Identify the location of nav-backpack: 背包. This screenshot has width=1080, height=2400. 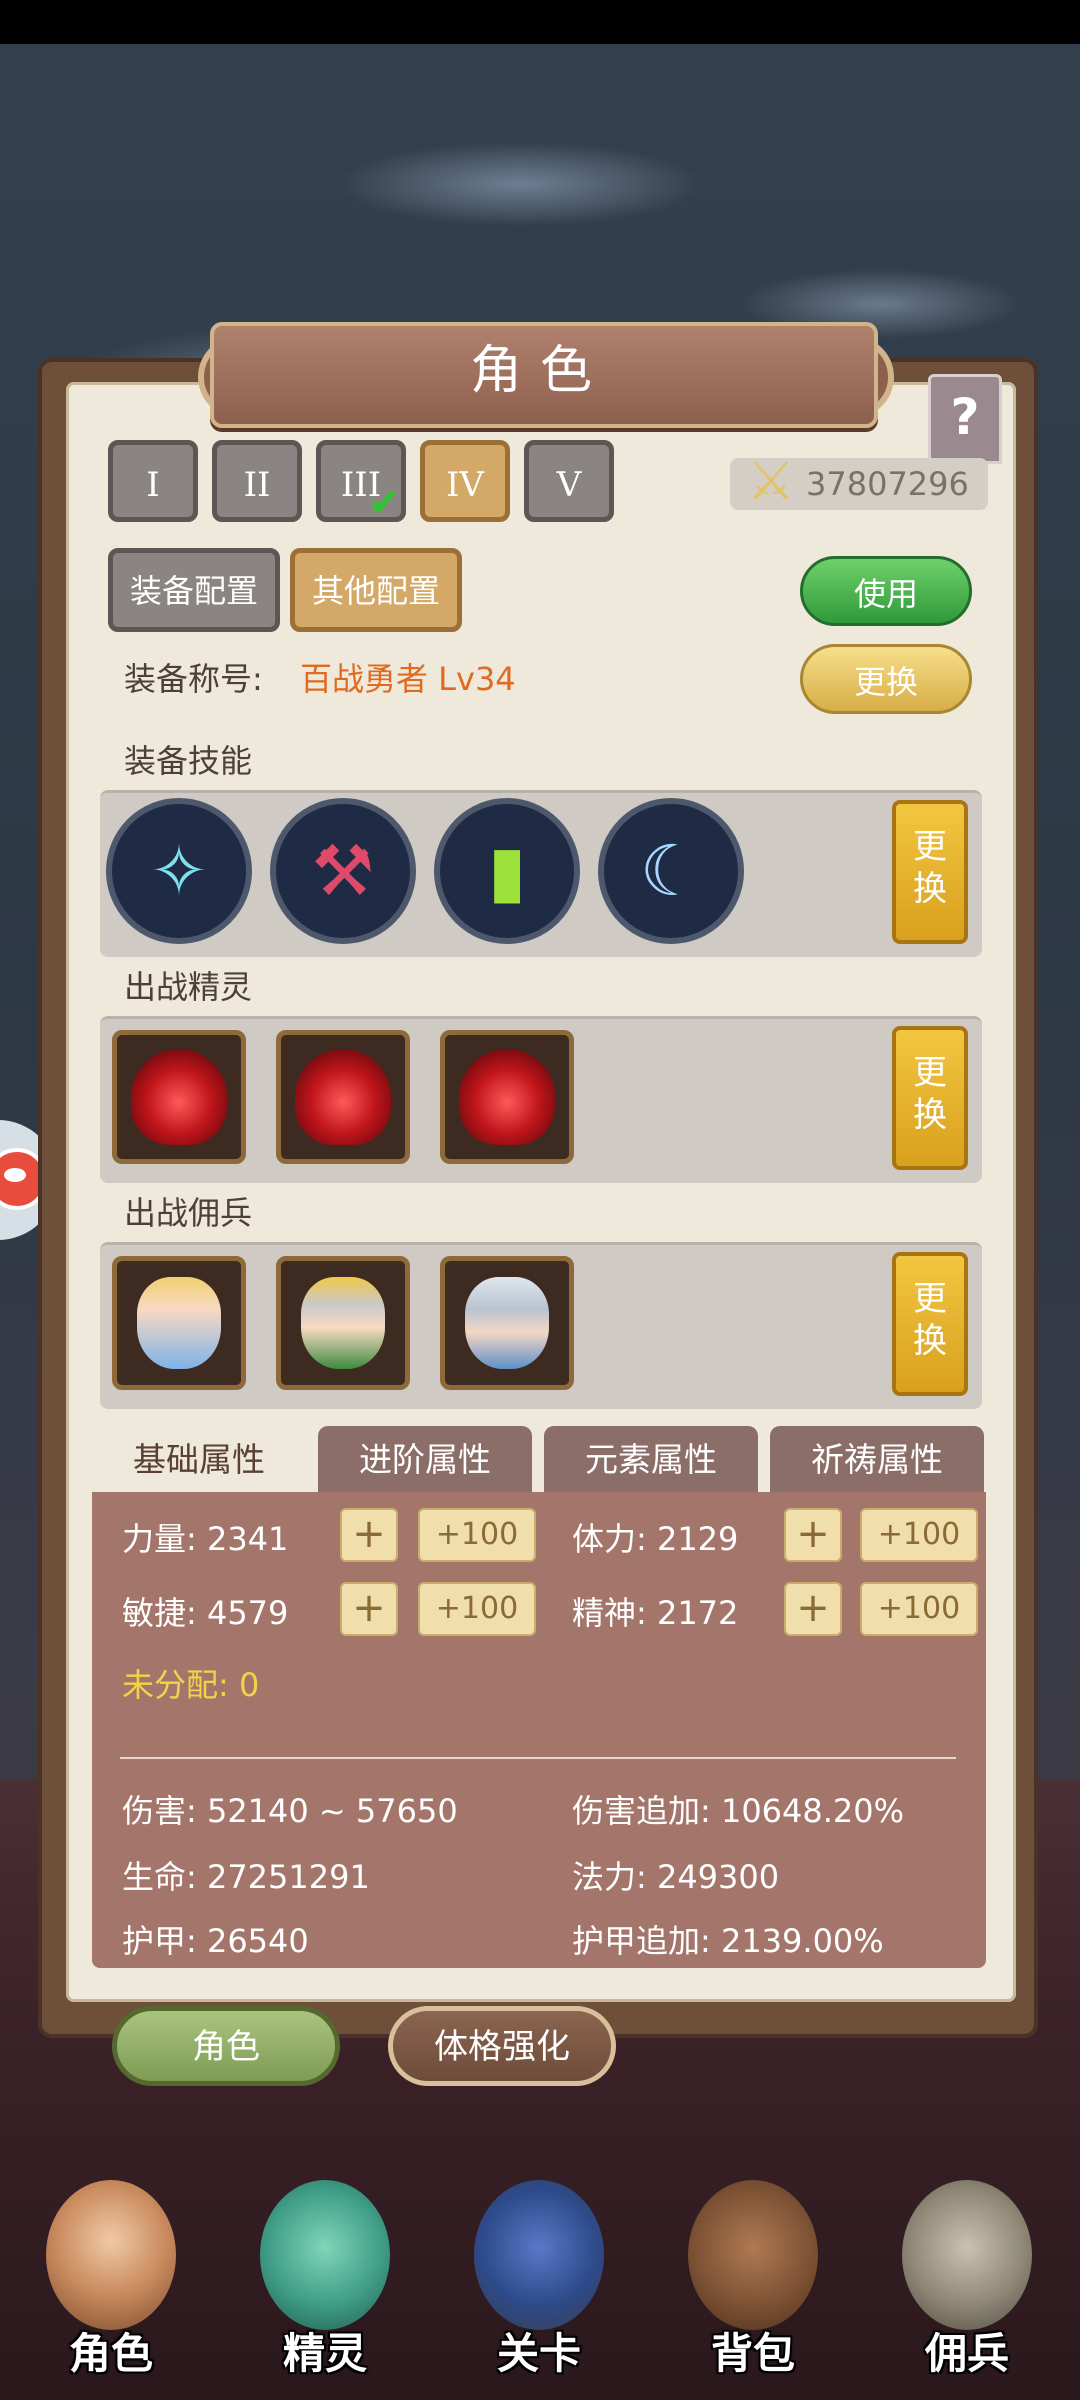
(753, 2280).